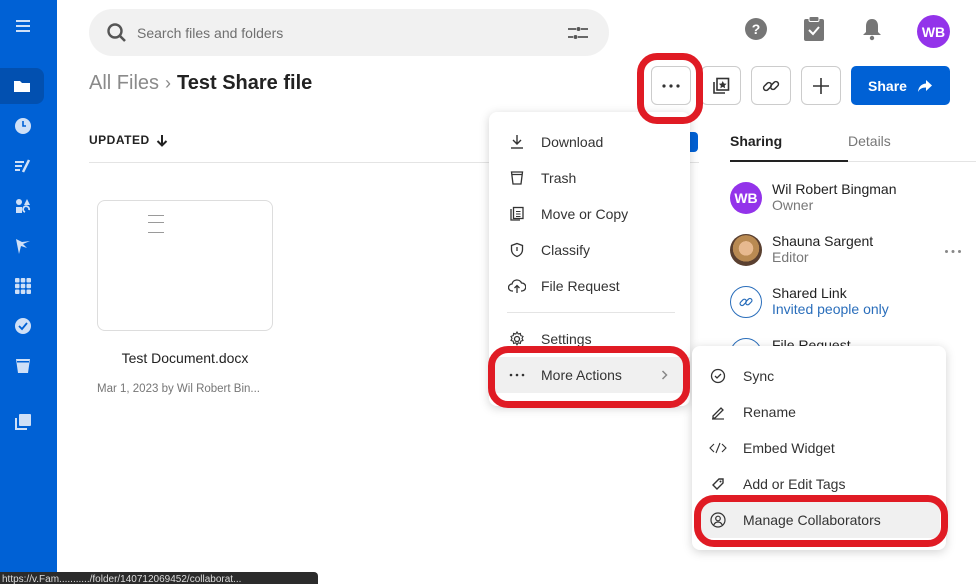 This screenshot has width=976, height=584. I want to click on menu-item-classify: Classify, so click(589, 250).